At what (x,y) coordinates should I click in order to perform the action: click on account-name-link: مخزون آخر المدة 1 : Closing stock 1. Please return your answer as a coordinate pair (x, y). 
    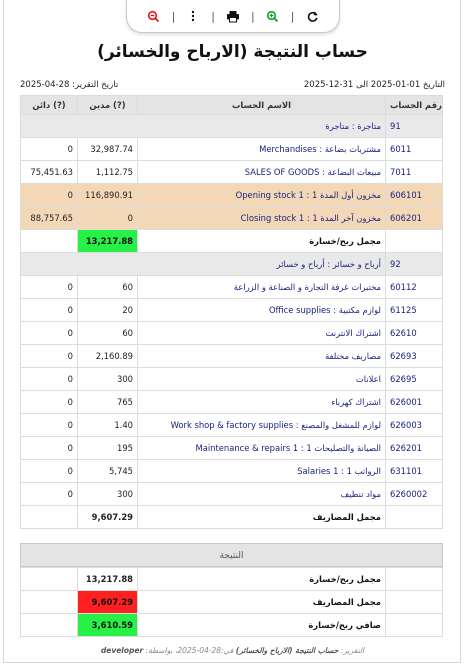
    Looking at the image, I should click on (261, 218).